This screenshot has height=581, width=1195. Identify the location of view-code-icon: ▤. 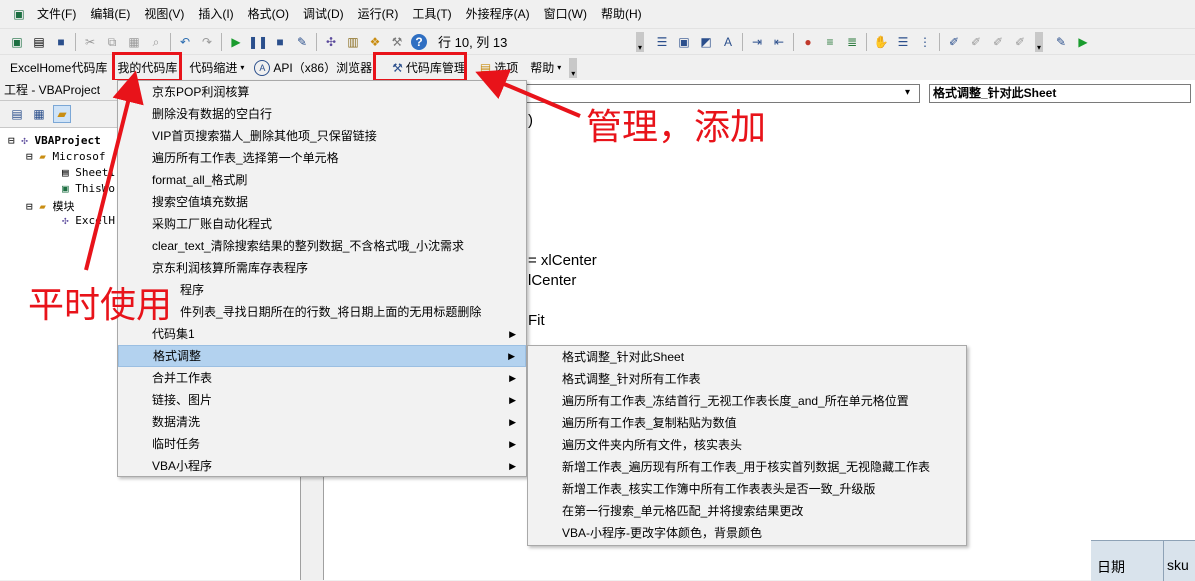
(17, 114).